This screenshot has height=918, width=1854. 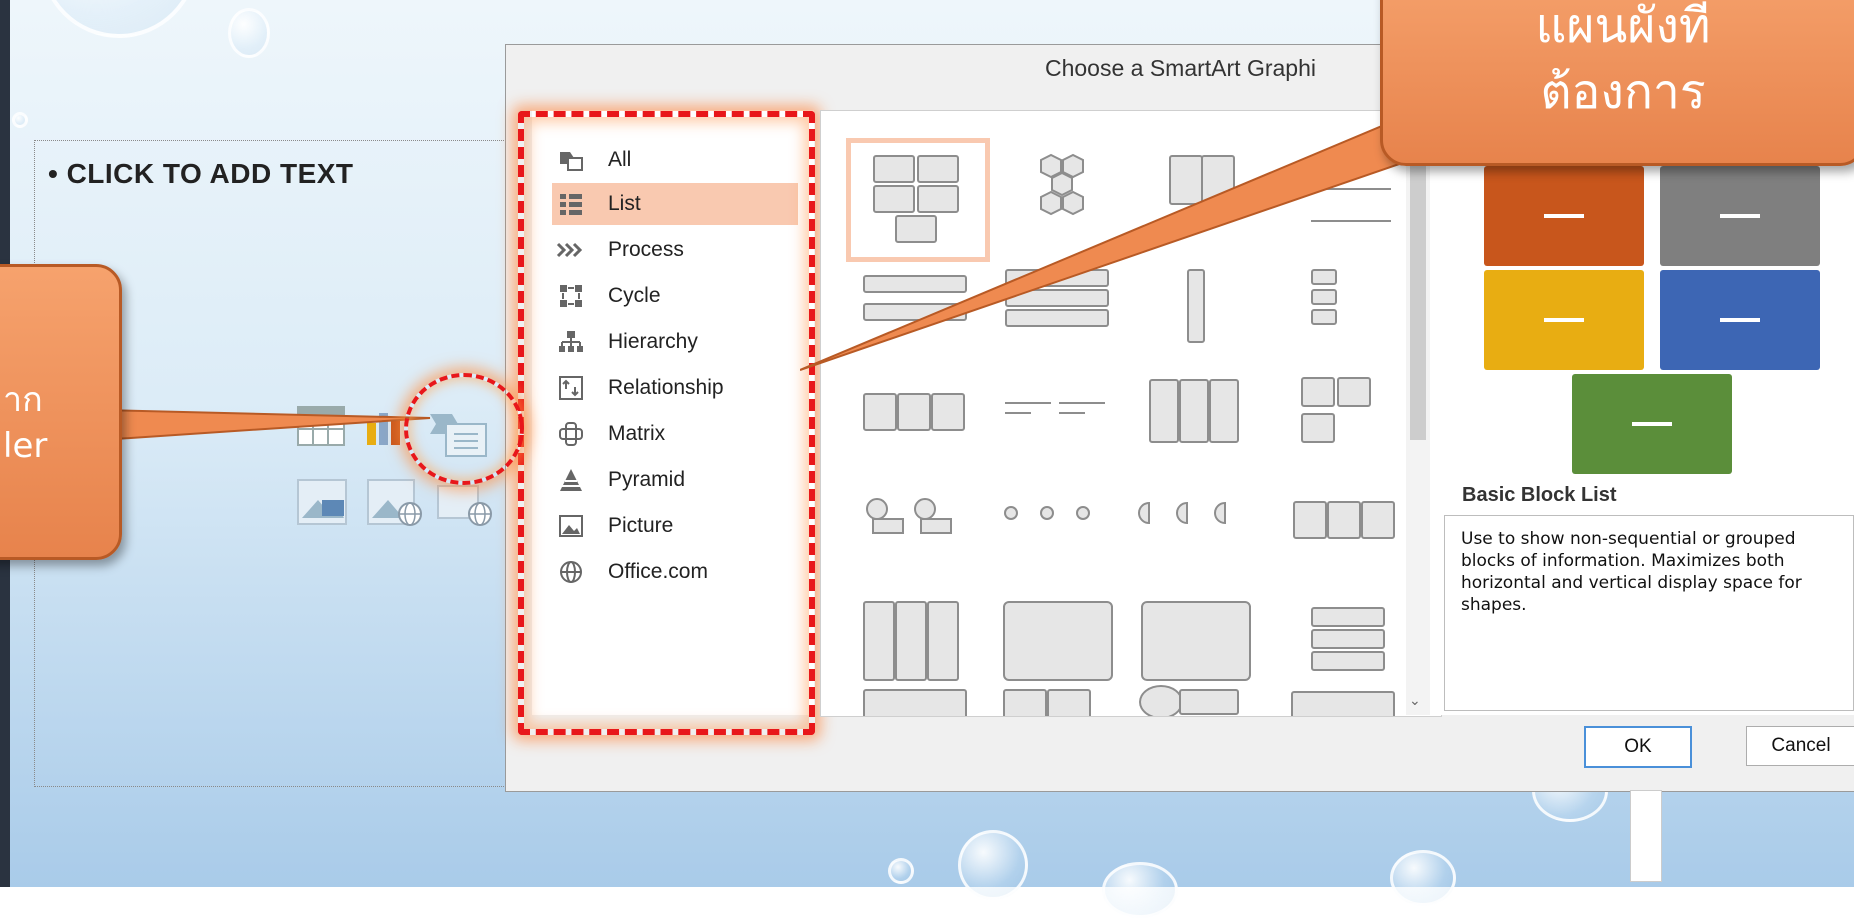 What do you see at coordinates (61, 412) in the screenshot?
I see `callout-left: าก ler` at bounding box center [61, 412].